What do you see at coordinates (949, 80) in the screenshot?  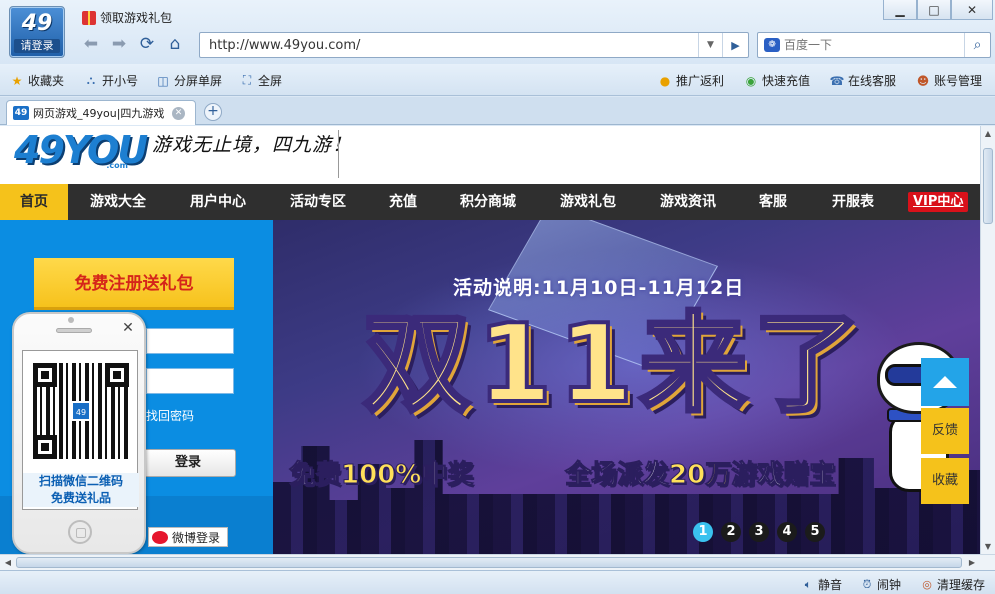 I see `account-manage-button: ☻ 账号管理` at bounding box center [949, 80].